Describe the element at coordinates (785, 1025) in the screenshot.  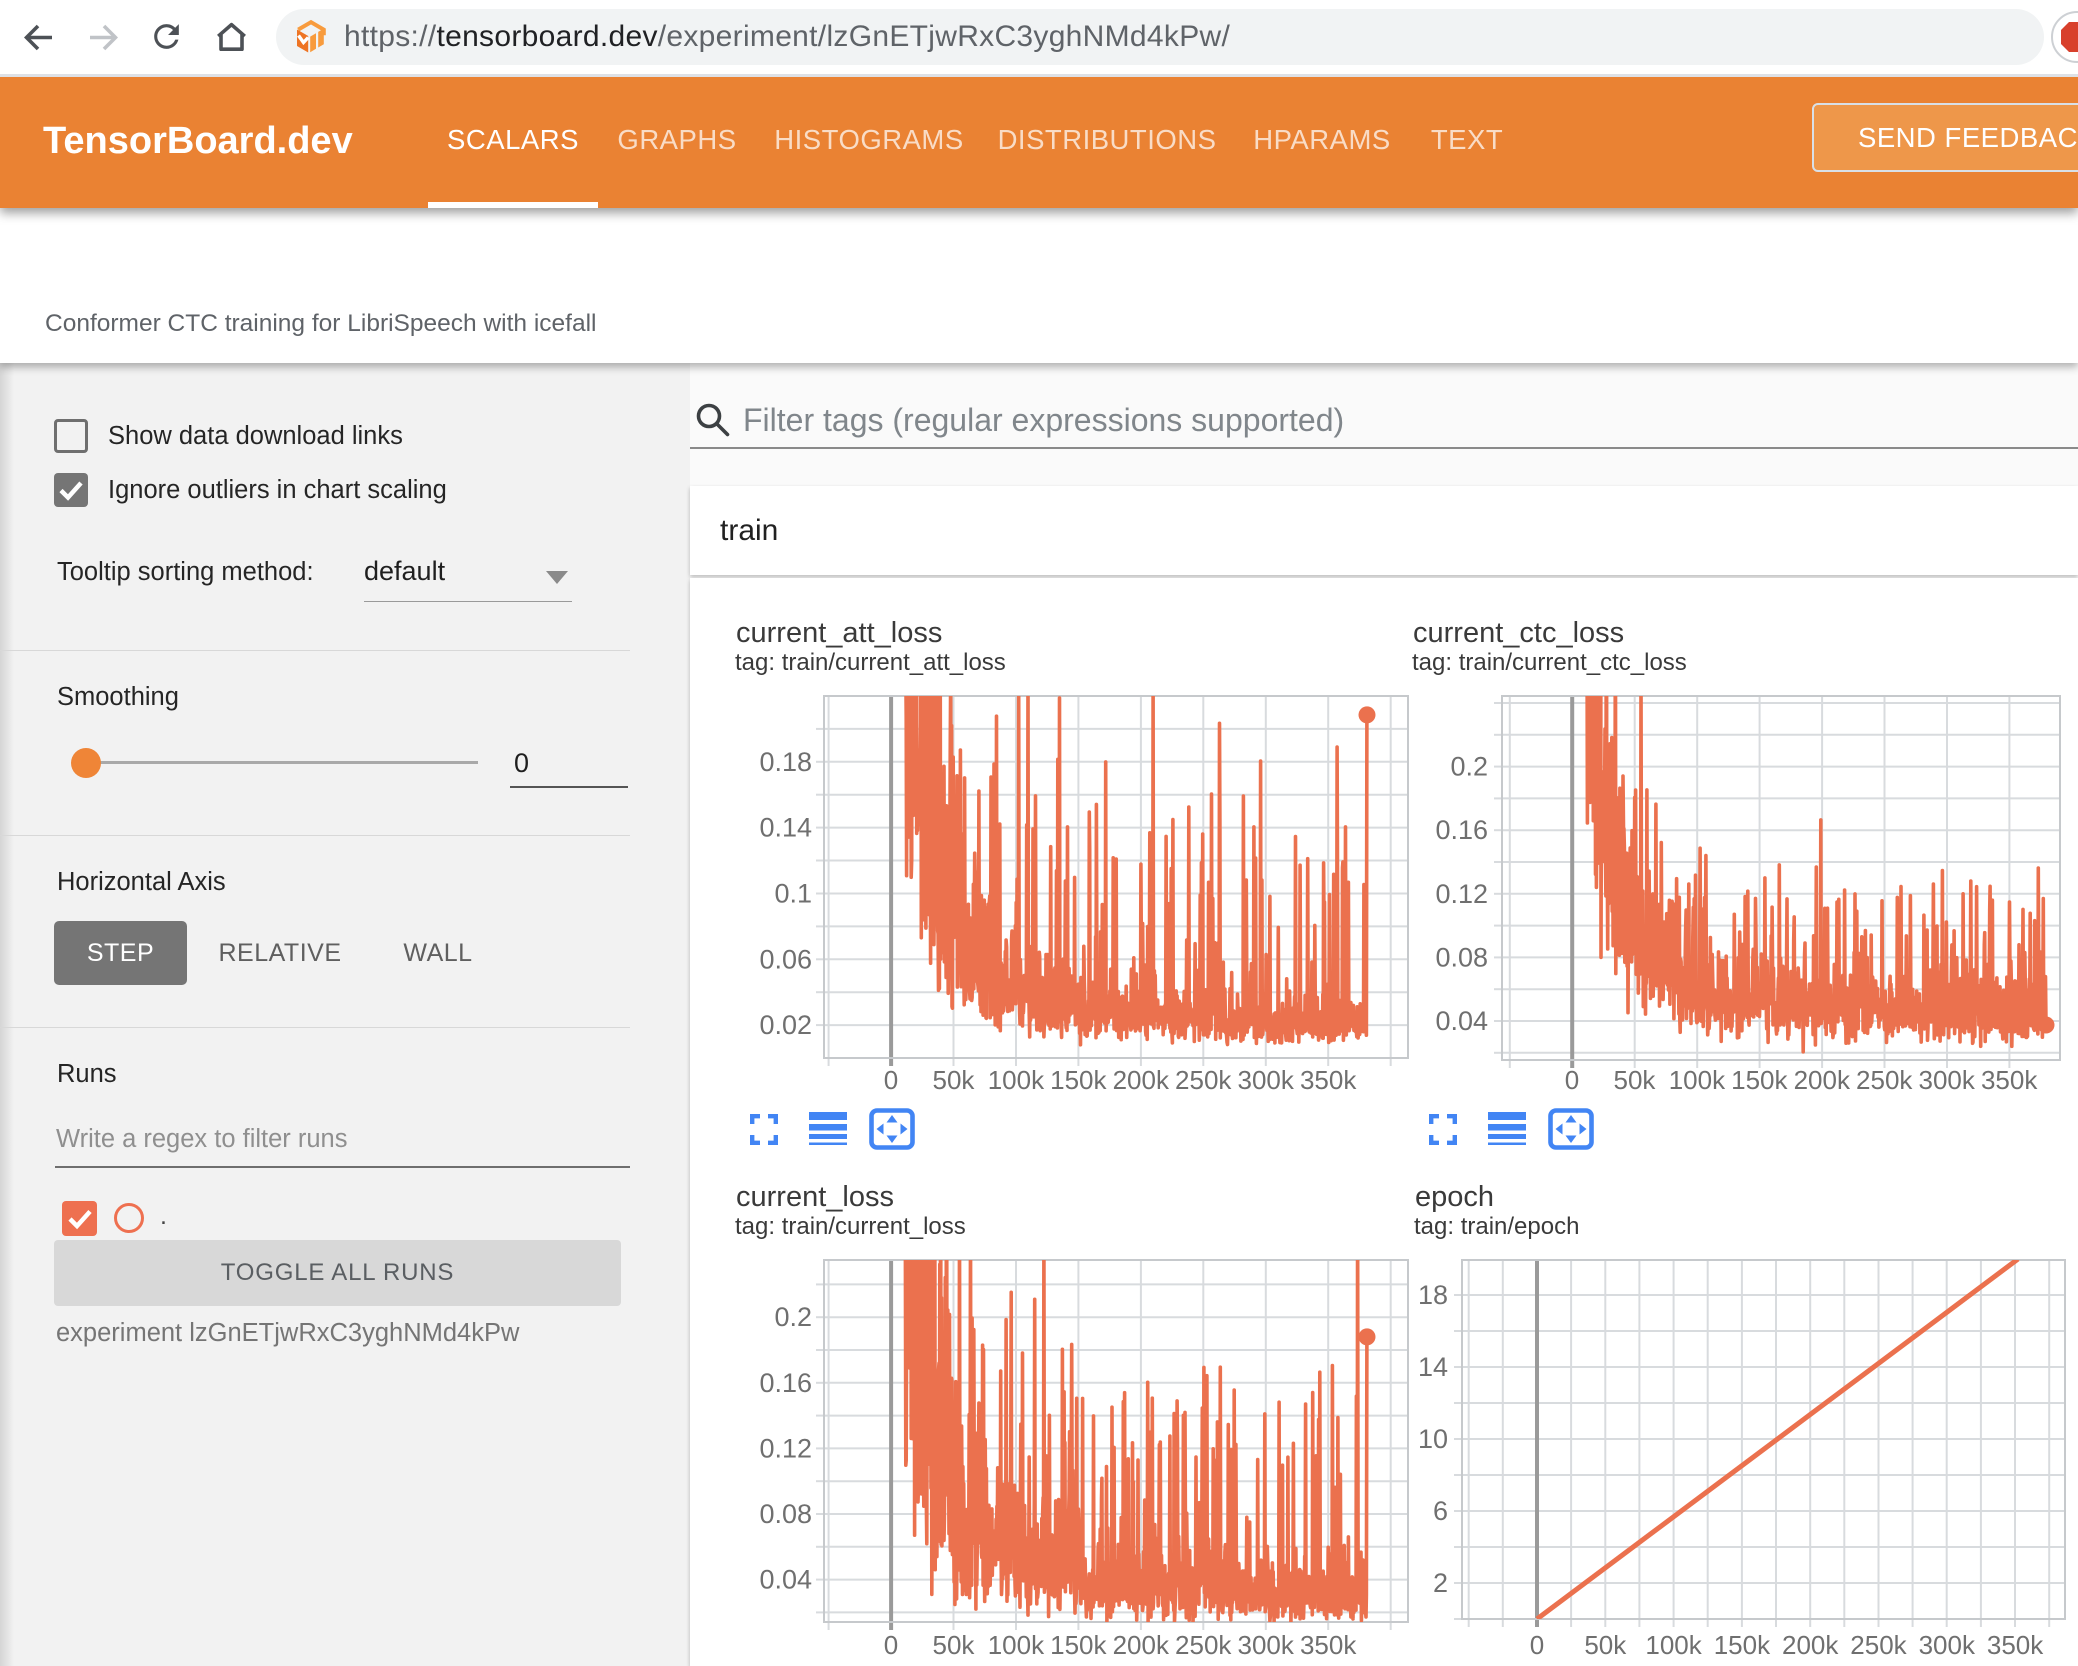
I see `svg-text: 0.02` at that location.